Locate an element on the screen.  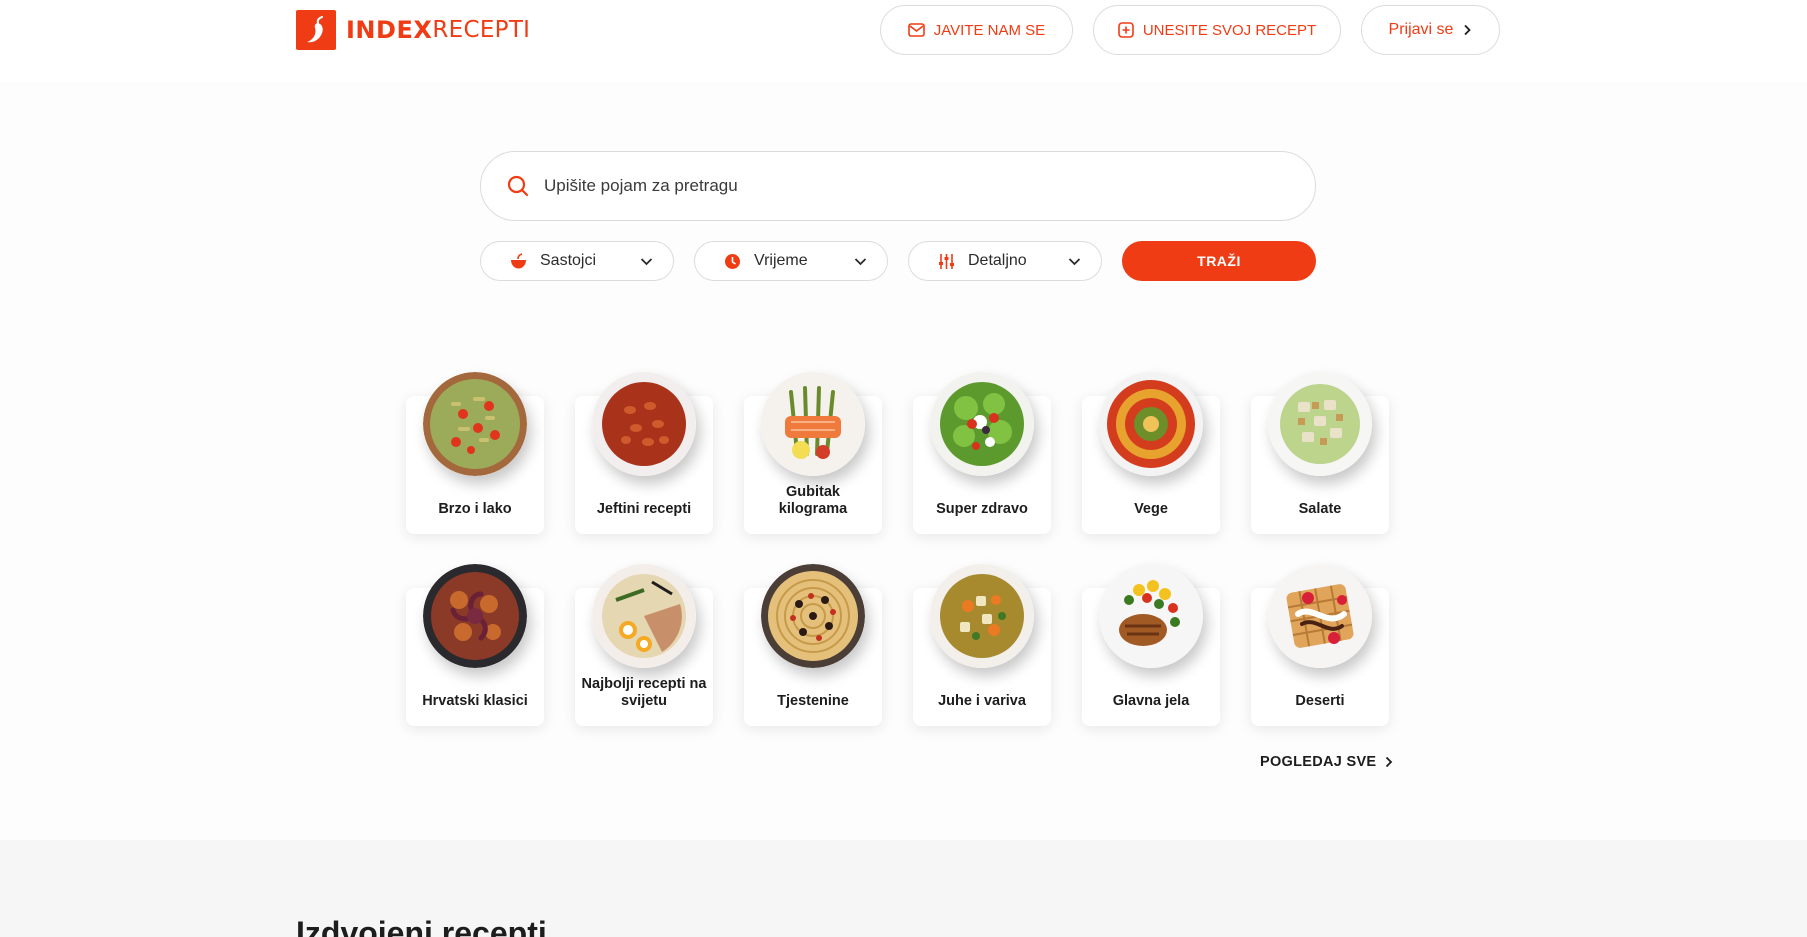
category-card: Super zdravo is located at coordinates (982, 453).